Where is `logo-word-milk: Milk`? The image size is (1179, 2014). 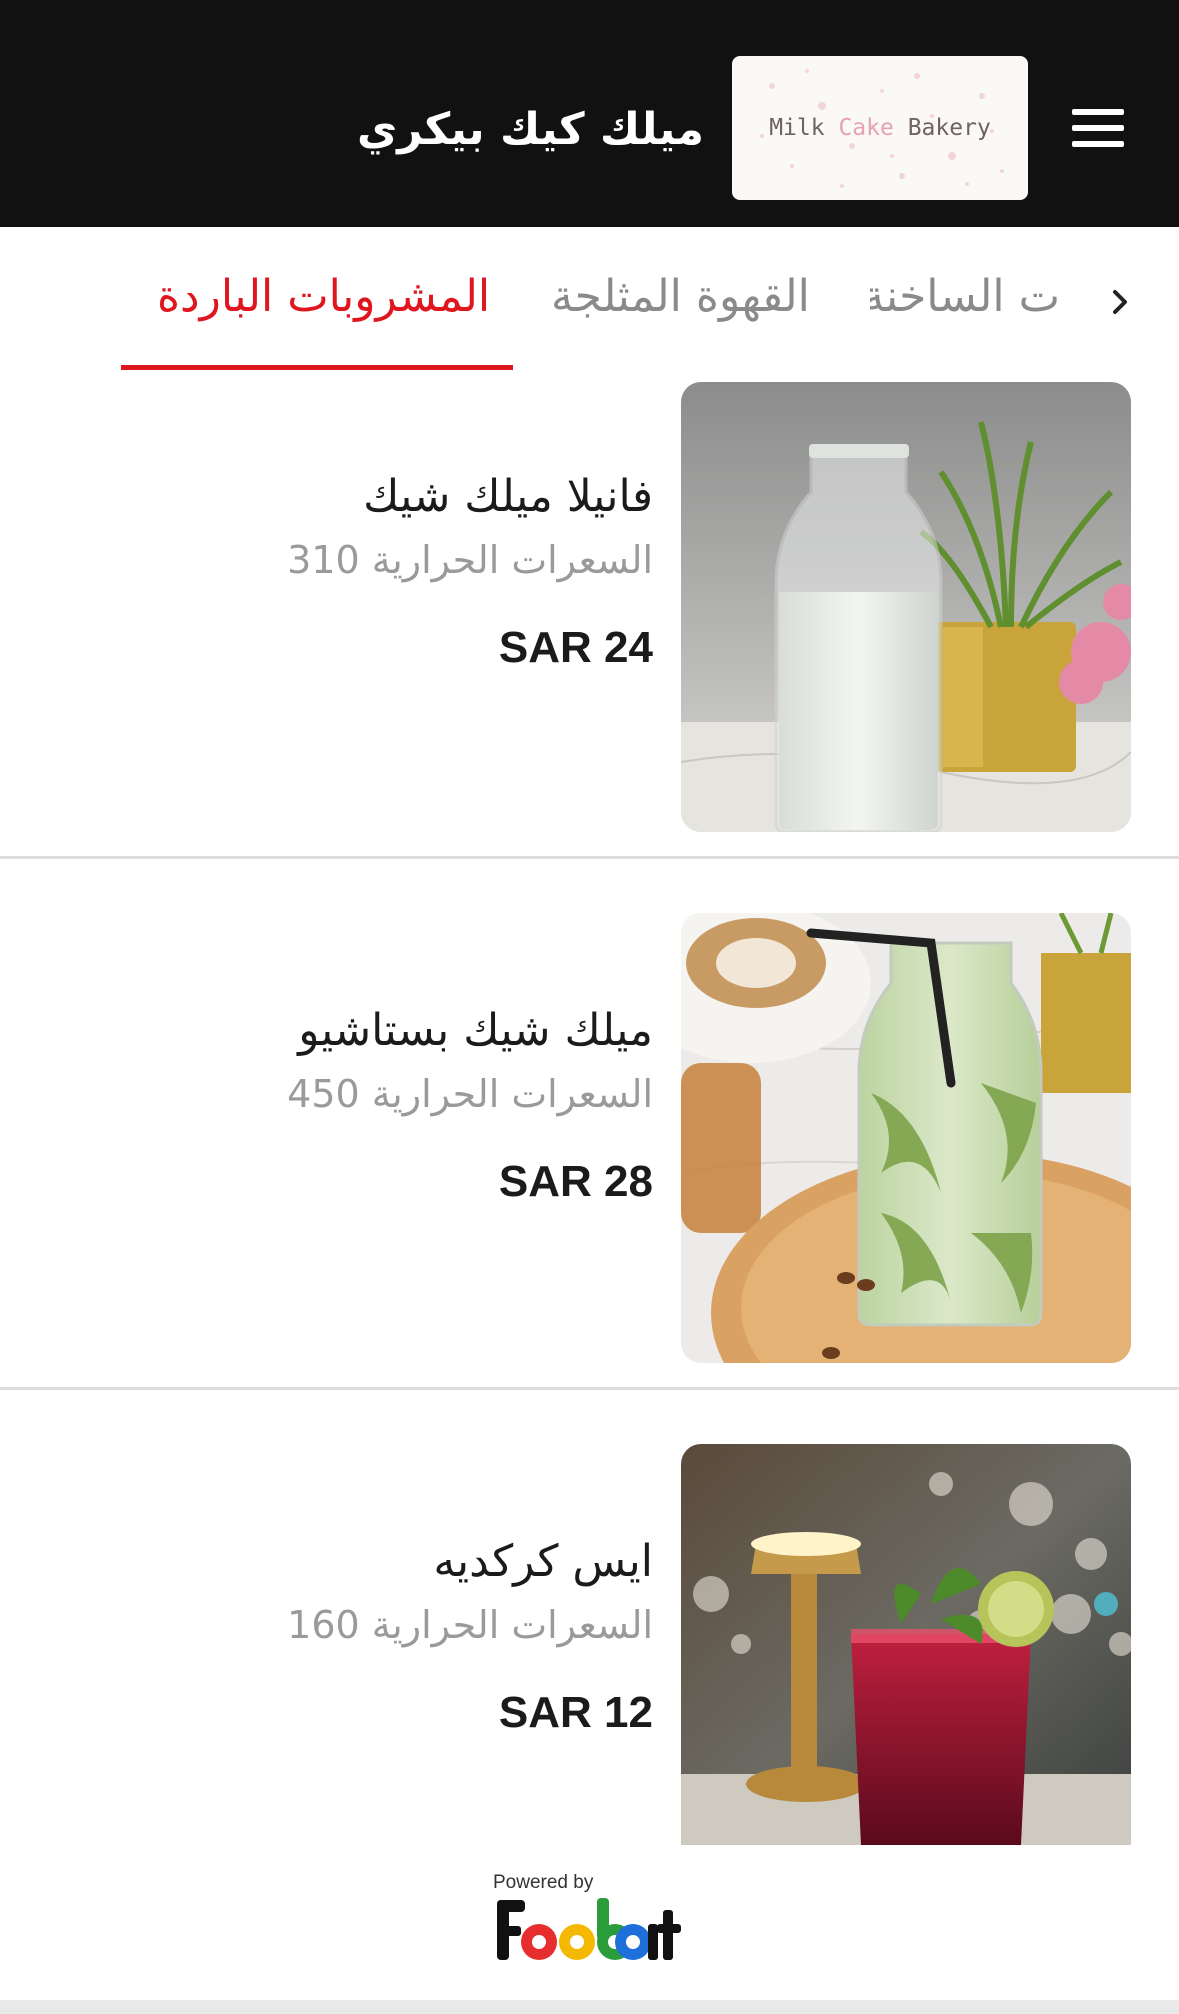
logo-word-milk: Milk is located at coordinates (797, 128).